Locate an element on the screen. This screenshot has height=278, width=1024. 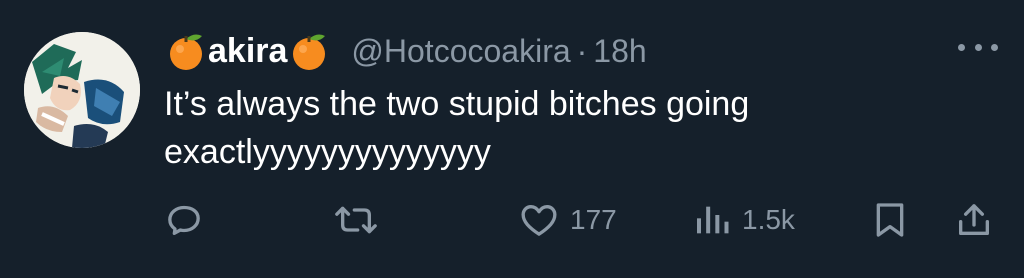
views-icon is located at coordinates (713, 220).